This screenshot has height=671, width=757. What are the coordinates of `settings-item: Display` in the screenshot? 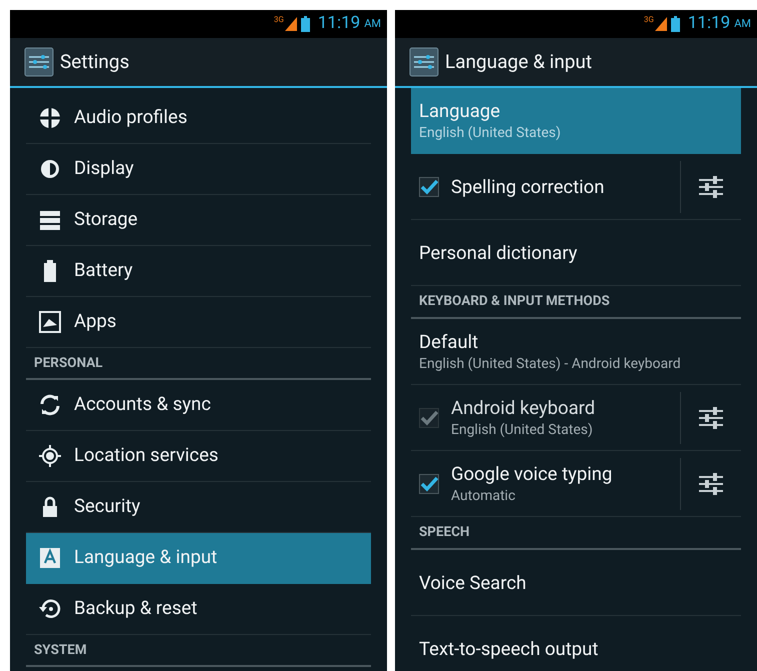 It's located at (198, 169).